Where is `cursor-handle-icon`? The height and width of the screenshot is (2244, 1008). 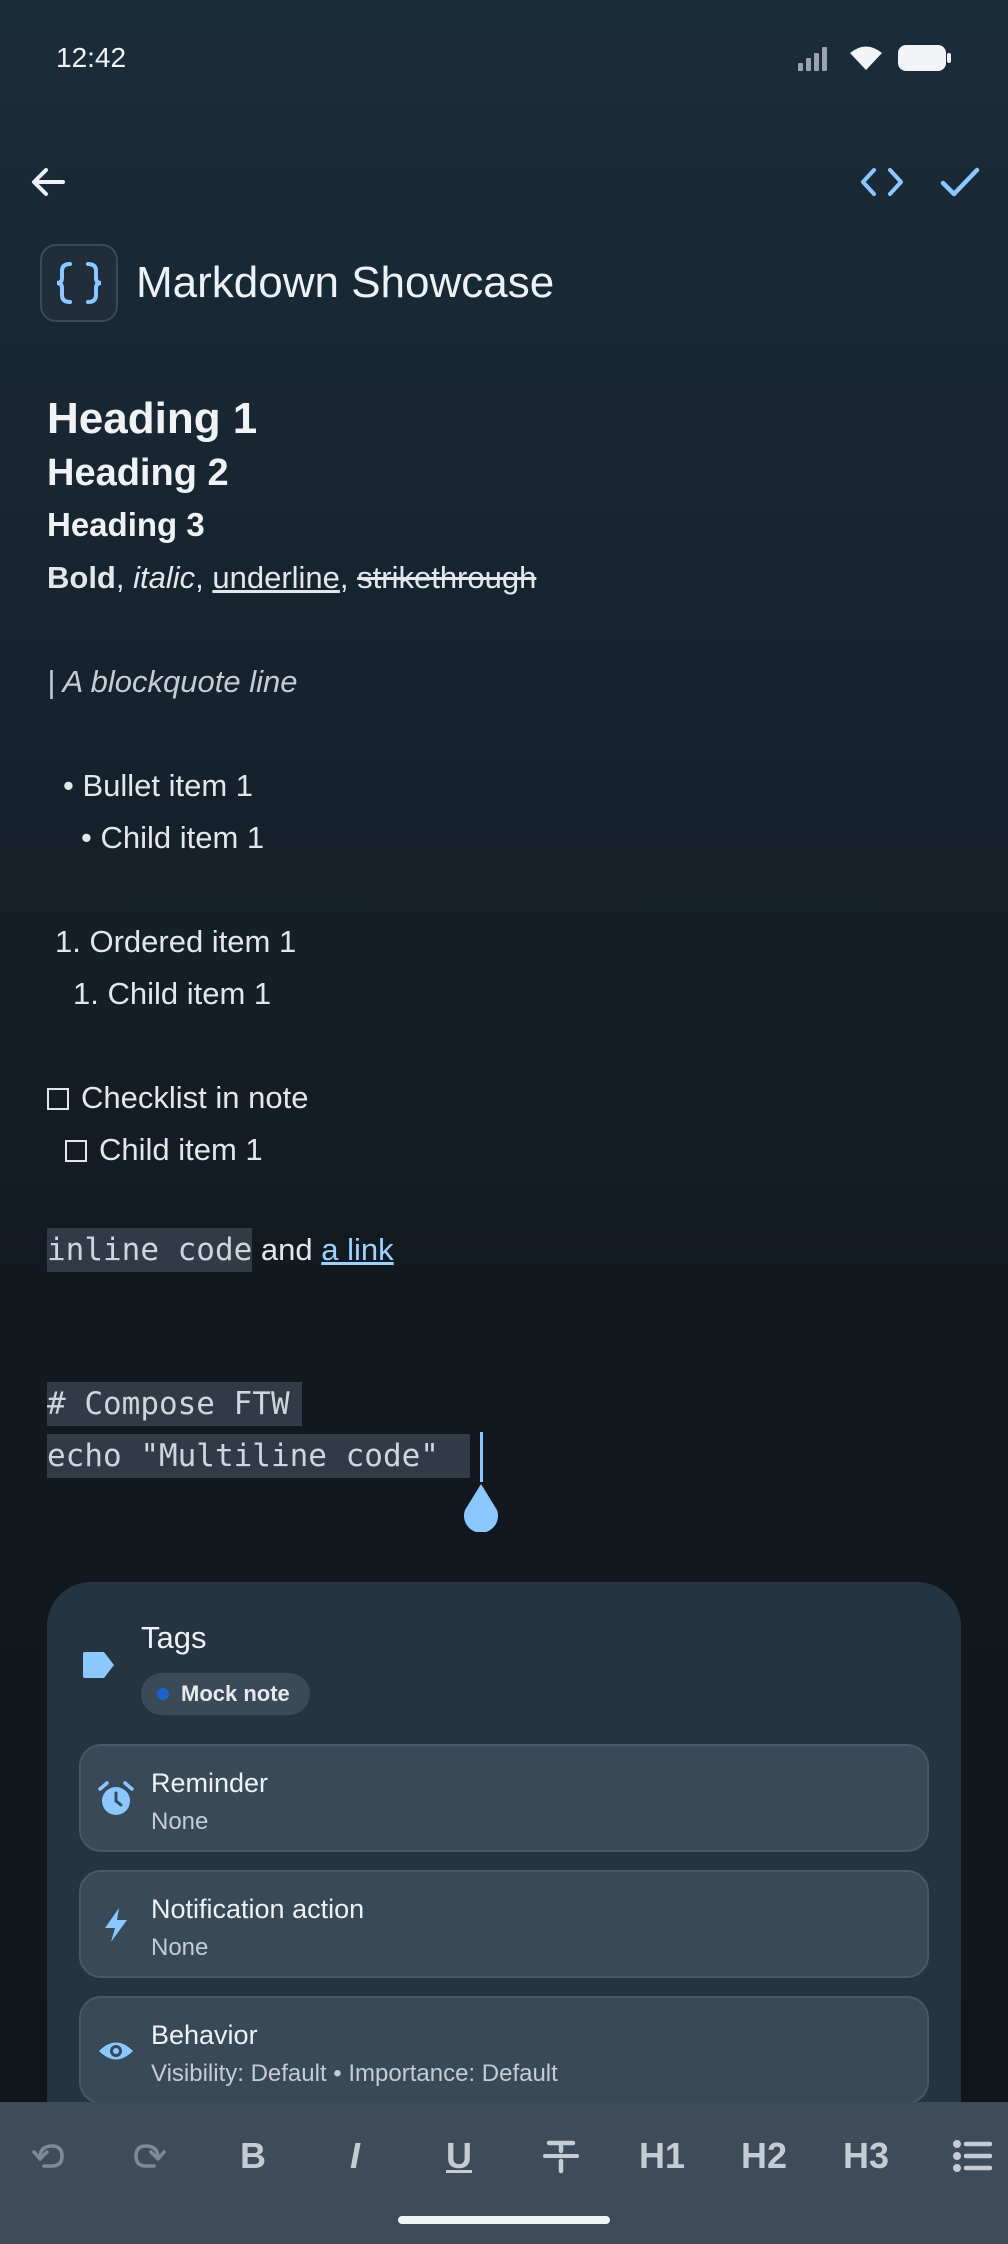 cursor-handle-icon is located at coordinates (481, 1507).